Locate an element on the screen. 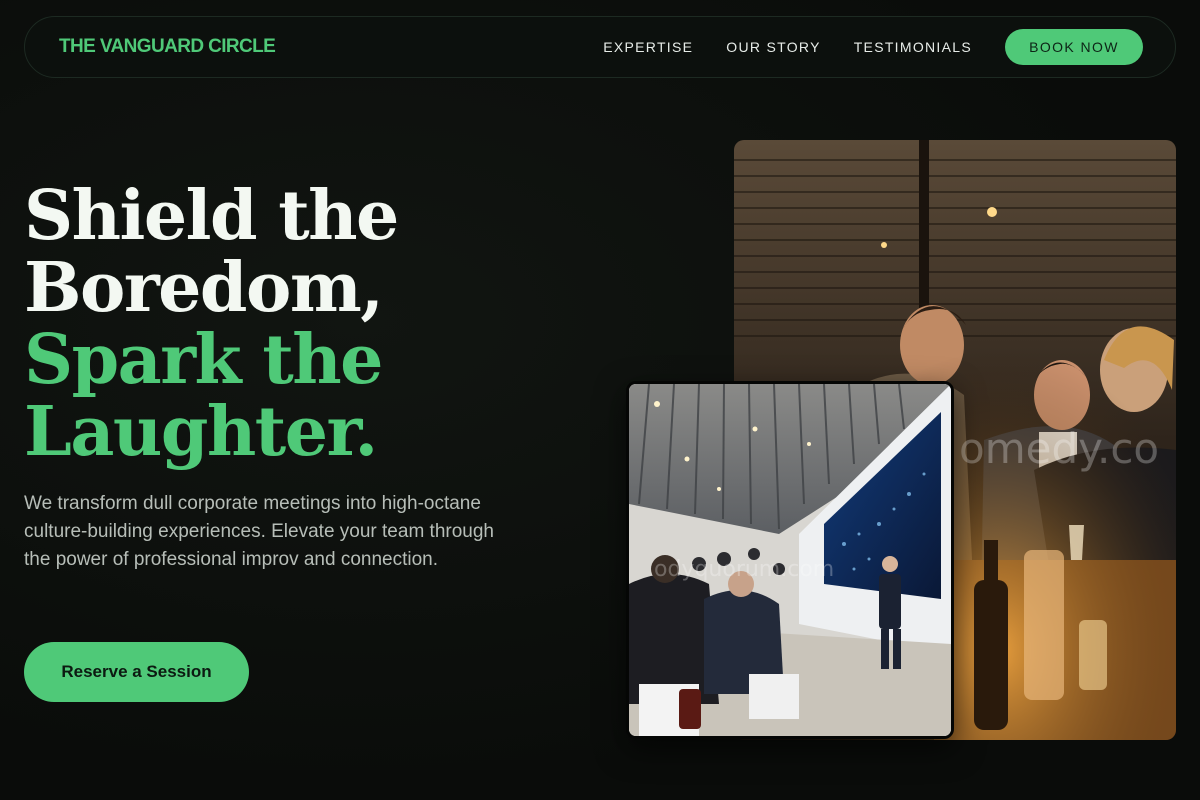 Image resolution: width=1200 pixels, height=800 pixels. conference-presentation-photo: odyquorum.com is located at coordinates (790, 560).